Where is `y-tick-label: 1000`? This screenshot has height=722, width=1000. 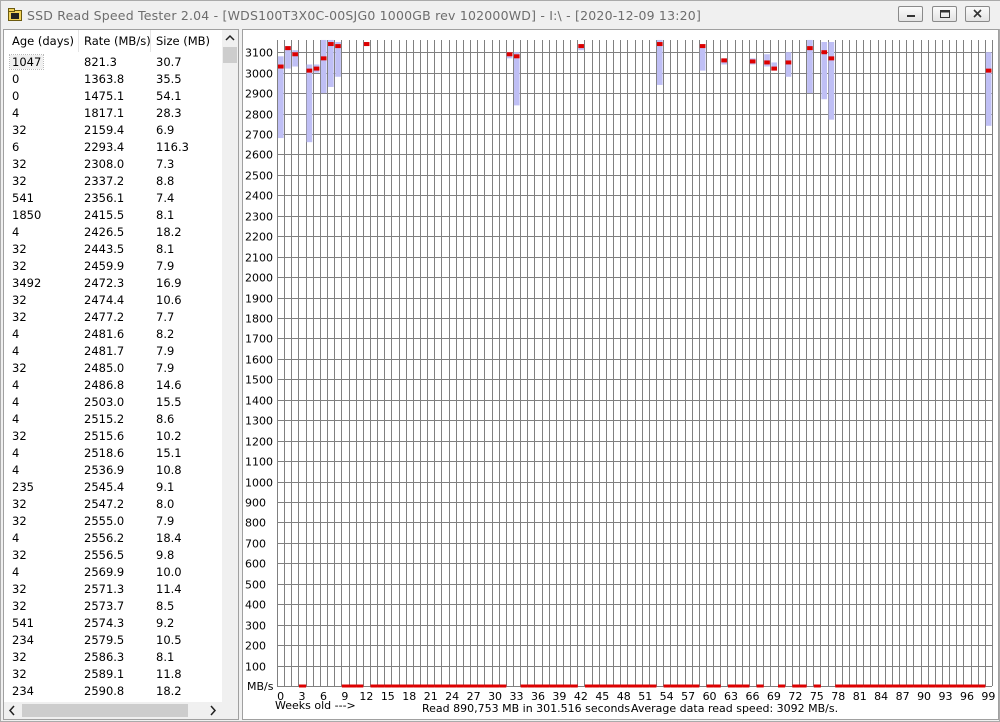 y-tick-label: 1000 is located at coordinates (259, 483).